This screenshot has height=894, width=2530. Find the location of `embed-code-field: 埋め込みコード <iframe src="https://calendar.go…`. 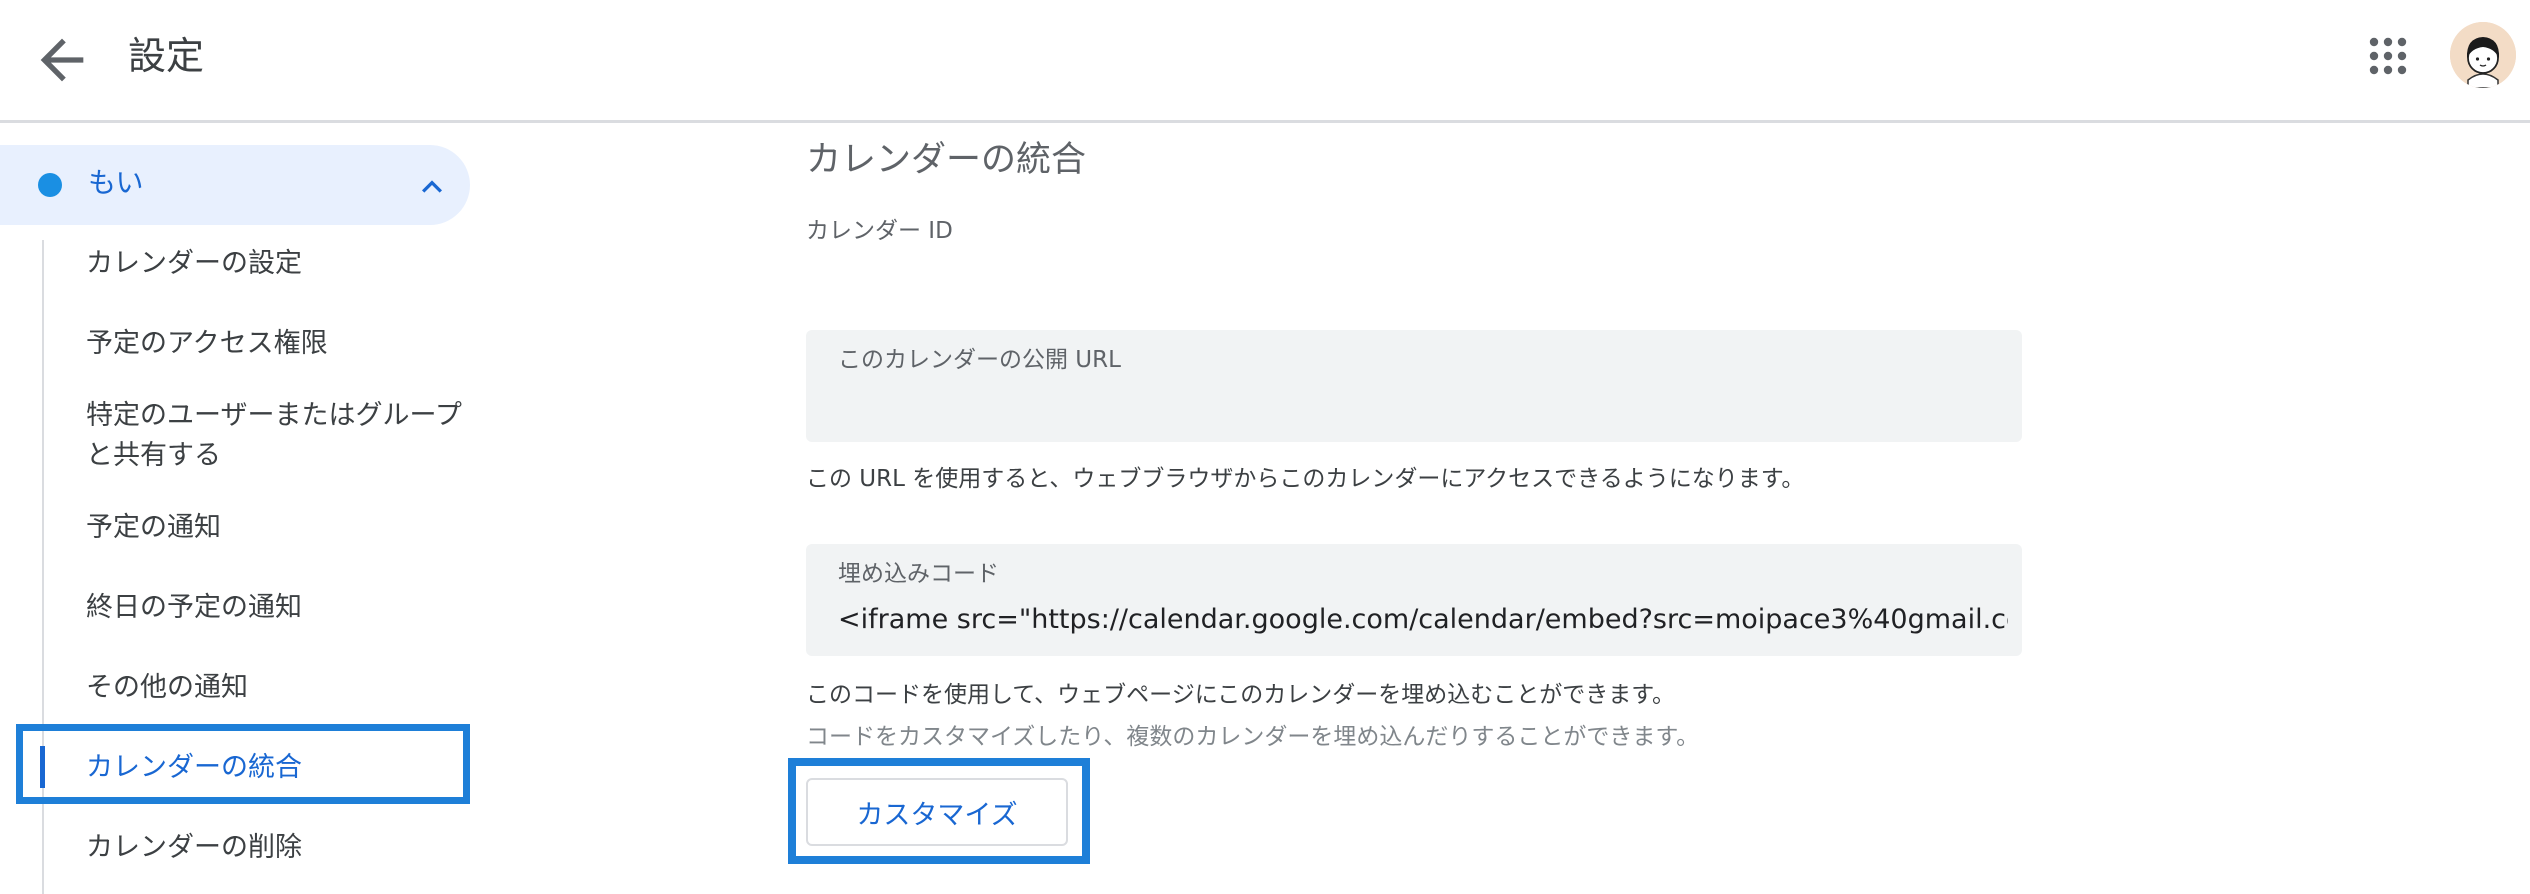

embed-code-field: 埋め込みコード <iframe src="https://calendar.go… is located at coordinates (1414, 600).